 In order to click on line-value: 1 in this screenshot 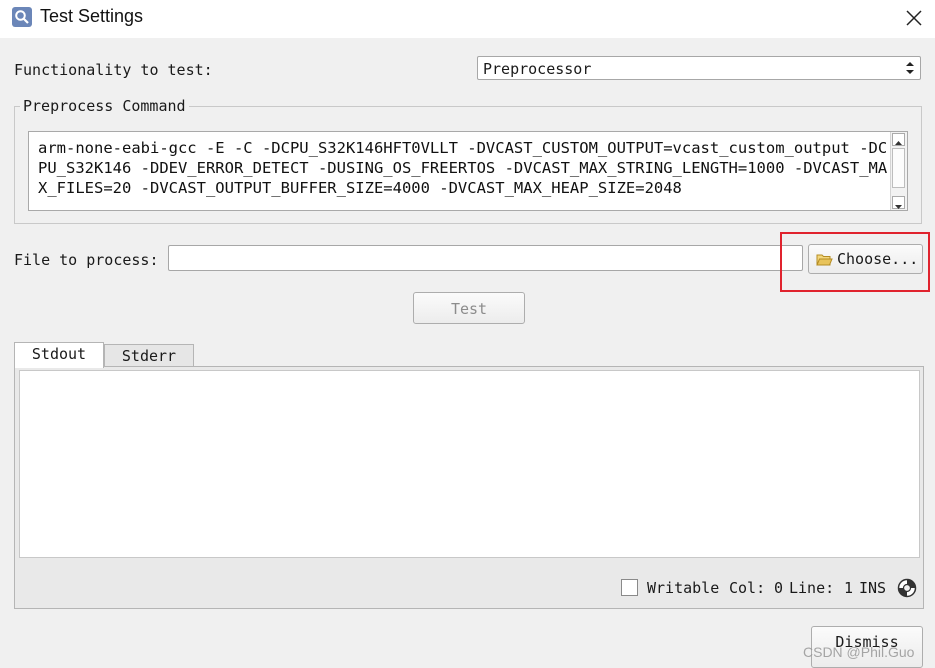, I will do `click(849, 588)`.